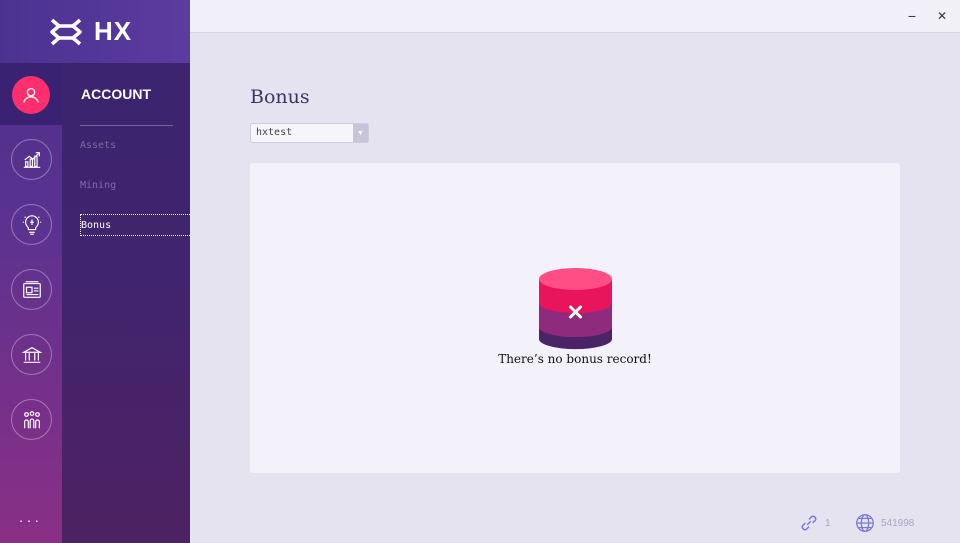  I want to click on connections-status: 1, so click(814, 523).